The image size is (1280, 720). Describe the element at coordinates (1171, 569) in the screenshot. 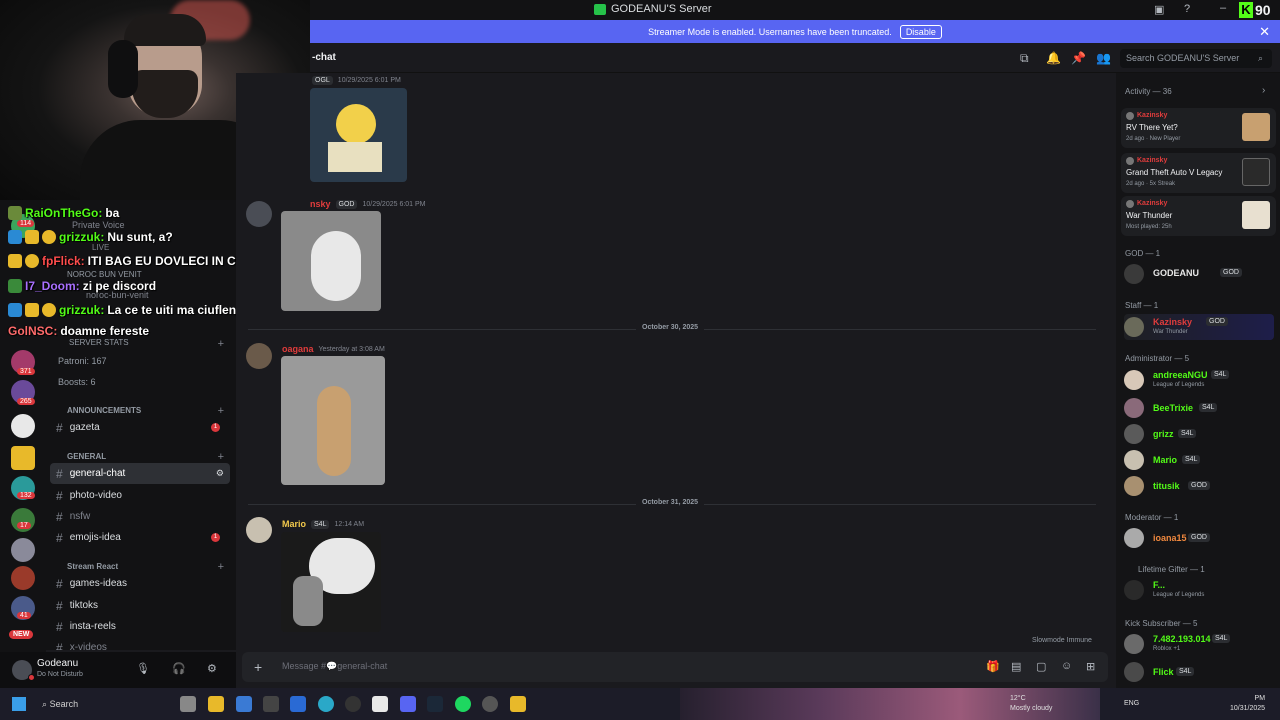

I see `section-gifter: Lifetime Gifter — 1` at that location.